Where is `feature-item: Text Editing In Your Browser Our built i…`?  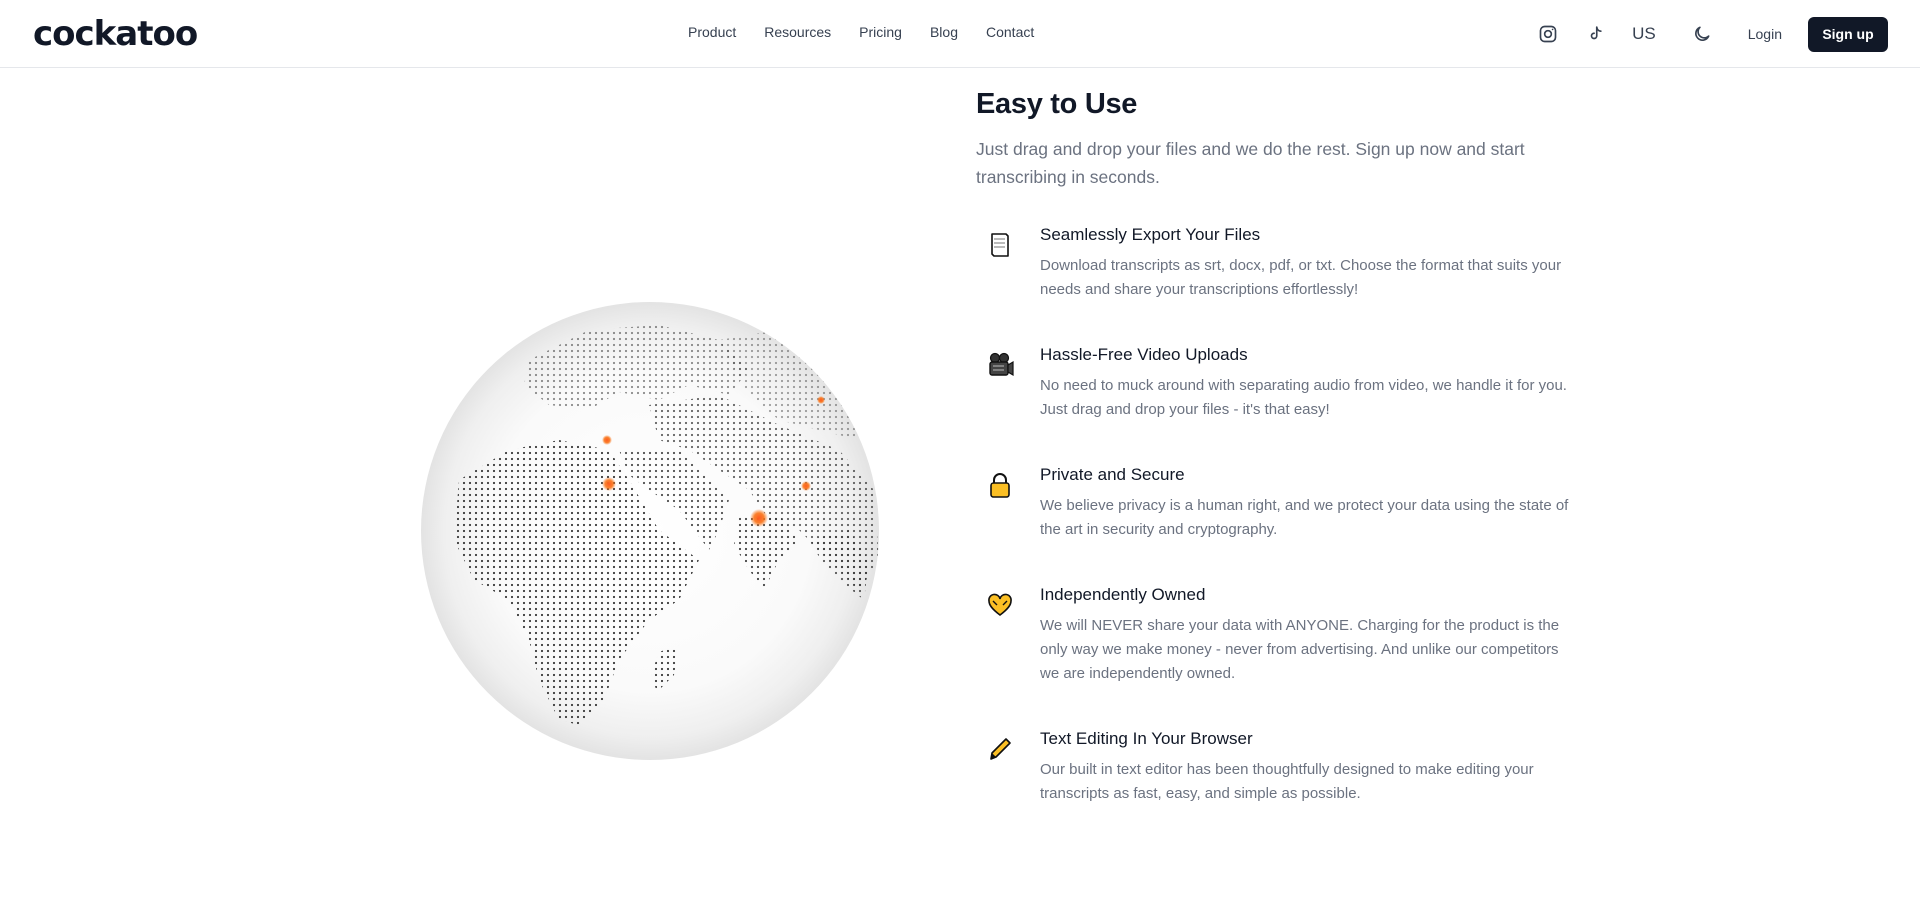 feature-item: Text Editing In Your Browser Our built i… is located at coordinates (1276, 782).